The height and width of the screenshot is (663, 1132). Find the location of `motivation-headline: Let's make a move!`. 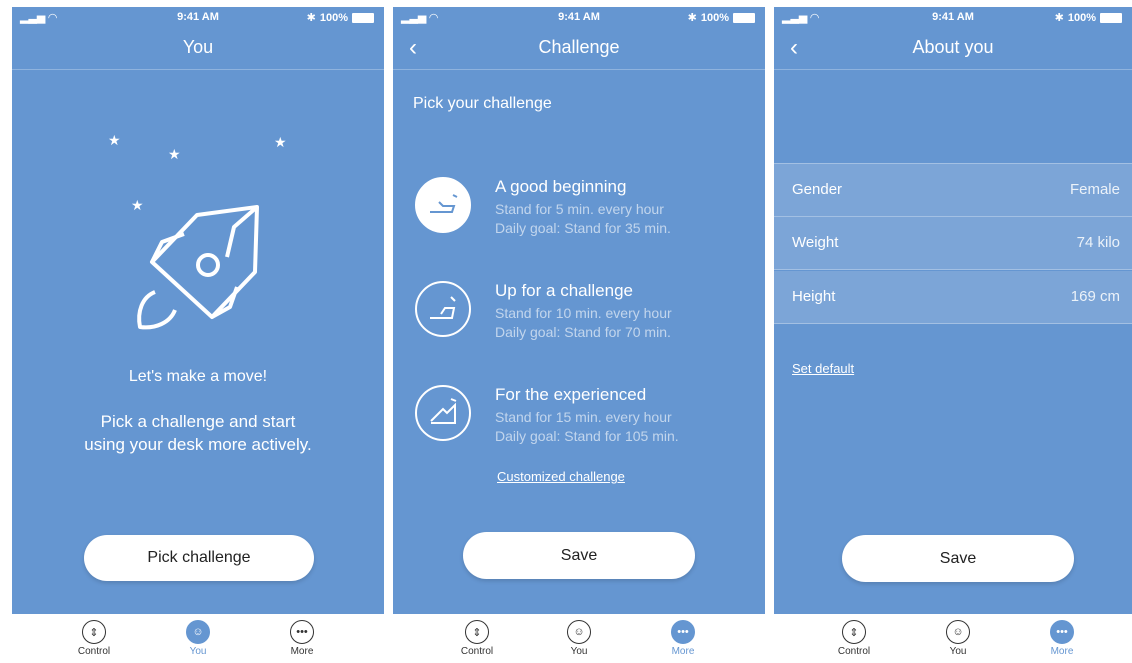

motivation-headline: Let's make a move! is located at coordinates (198, 376).